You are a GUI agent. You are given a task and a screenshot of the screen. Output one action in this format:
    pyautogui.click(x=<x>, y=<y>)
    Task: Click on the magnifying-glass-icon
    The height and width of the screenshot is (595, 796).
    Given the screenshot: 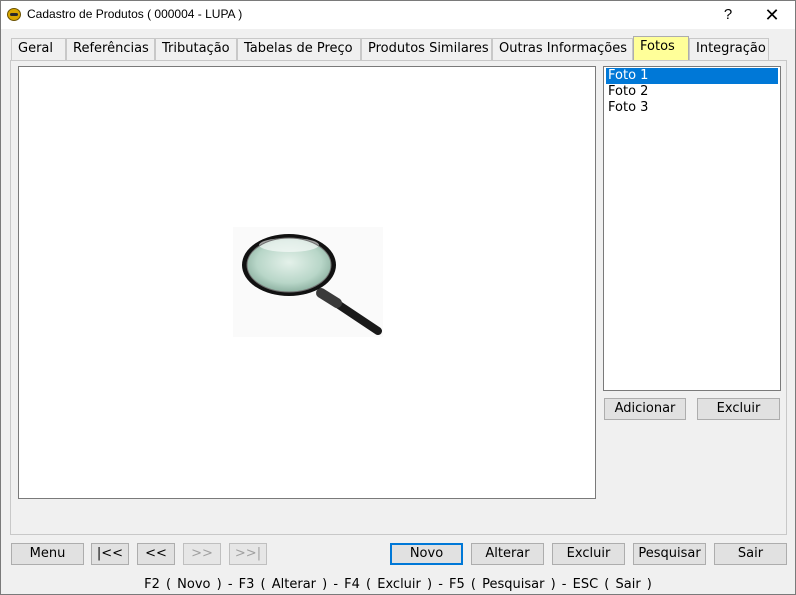 What is the action you would take?
    pyautogui.click(x=308, y=282)
    